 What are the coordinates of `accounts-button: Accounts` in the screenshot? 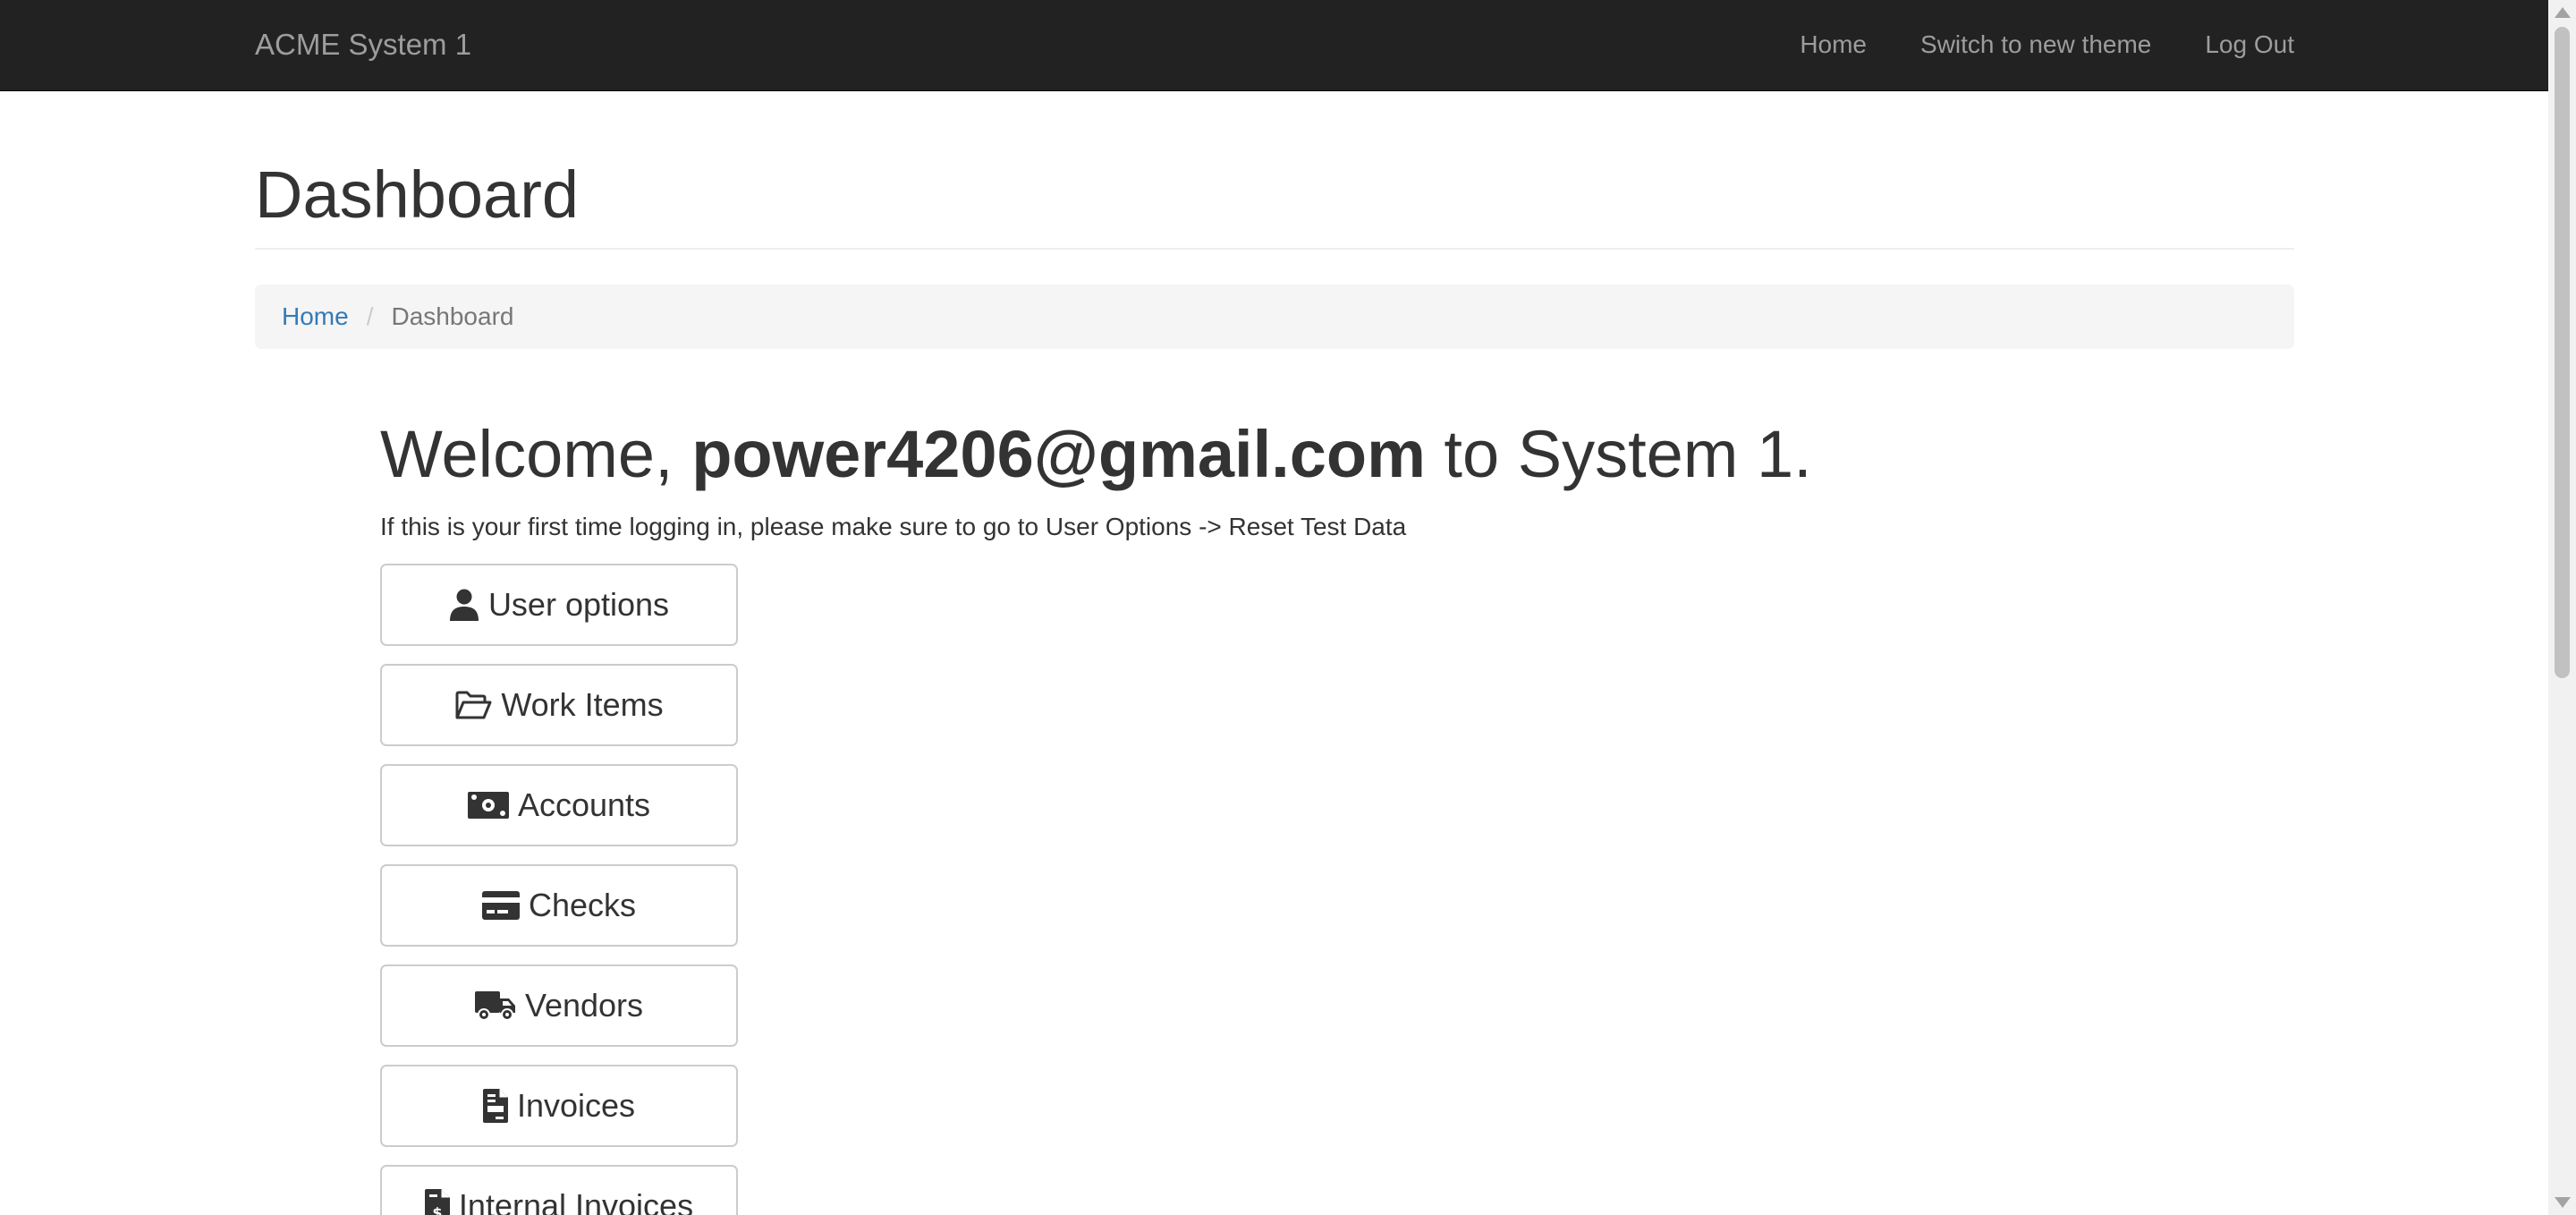 It's located at (559, 805).